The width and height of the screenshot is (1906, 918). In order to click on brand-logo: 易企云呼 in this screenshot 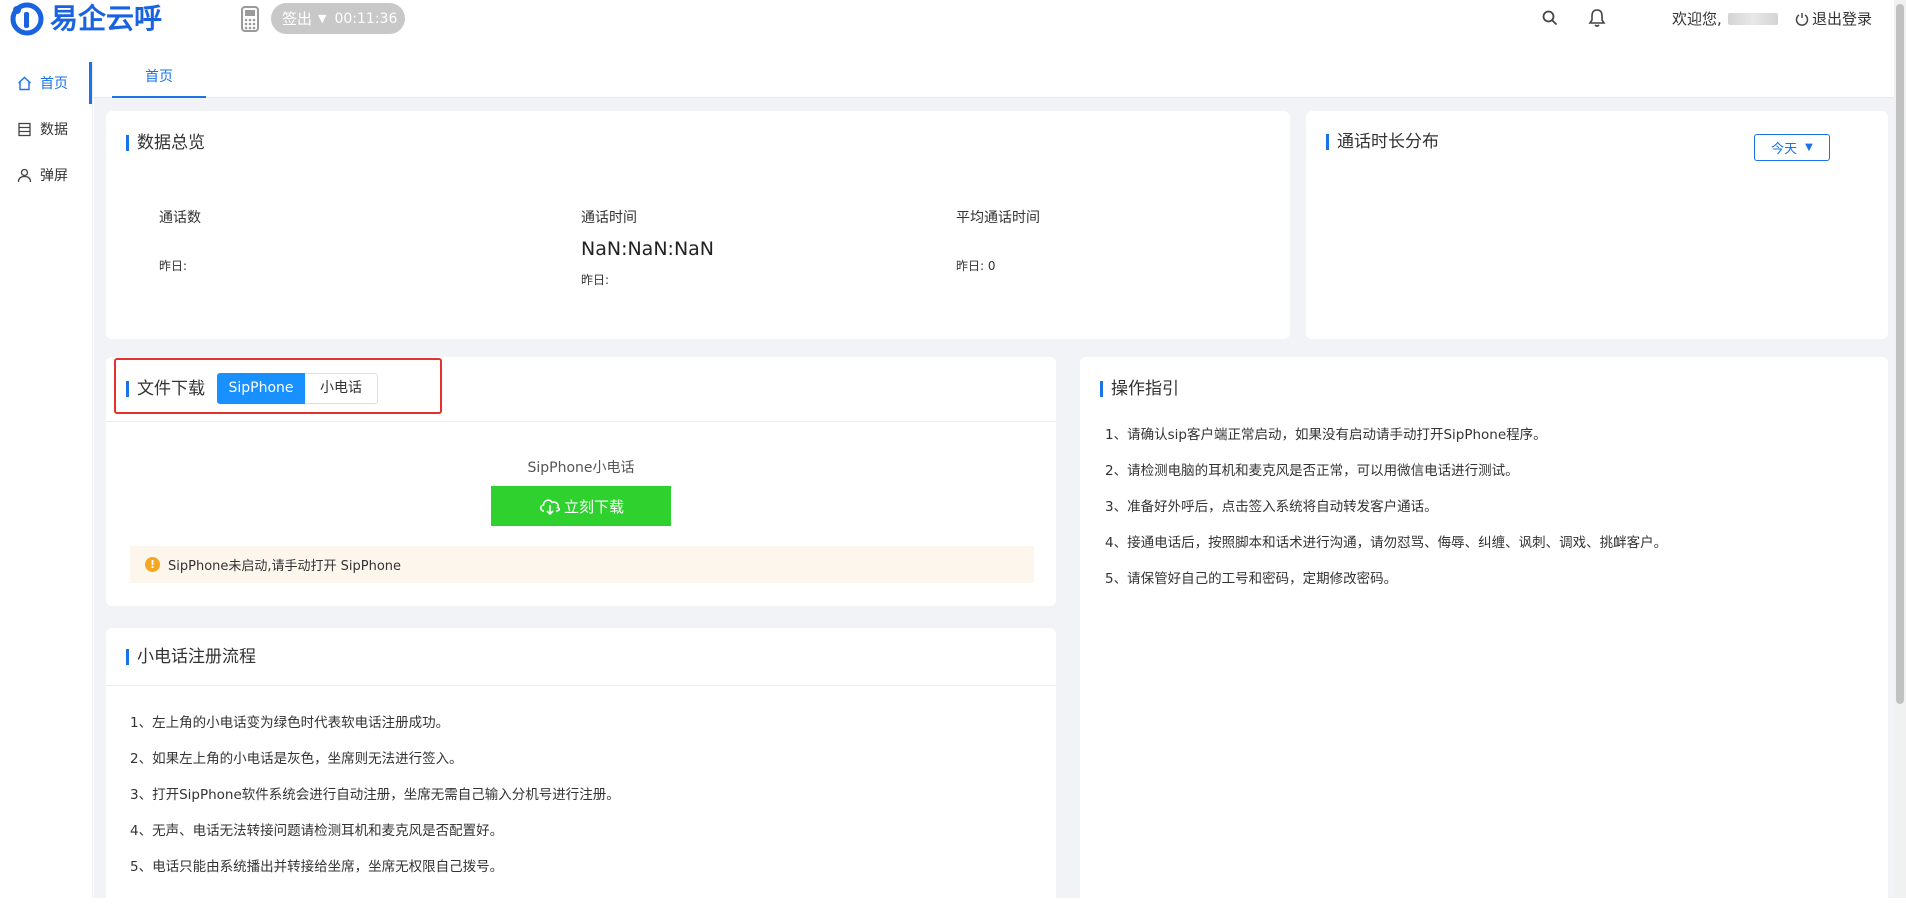, I will do `click(86, 19)`.